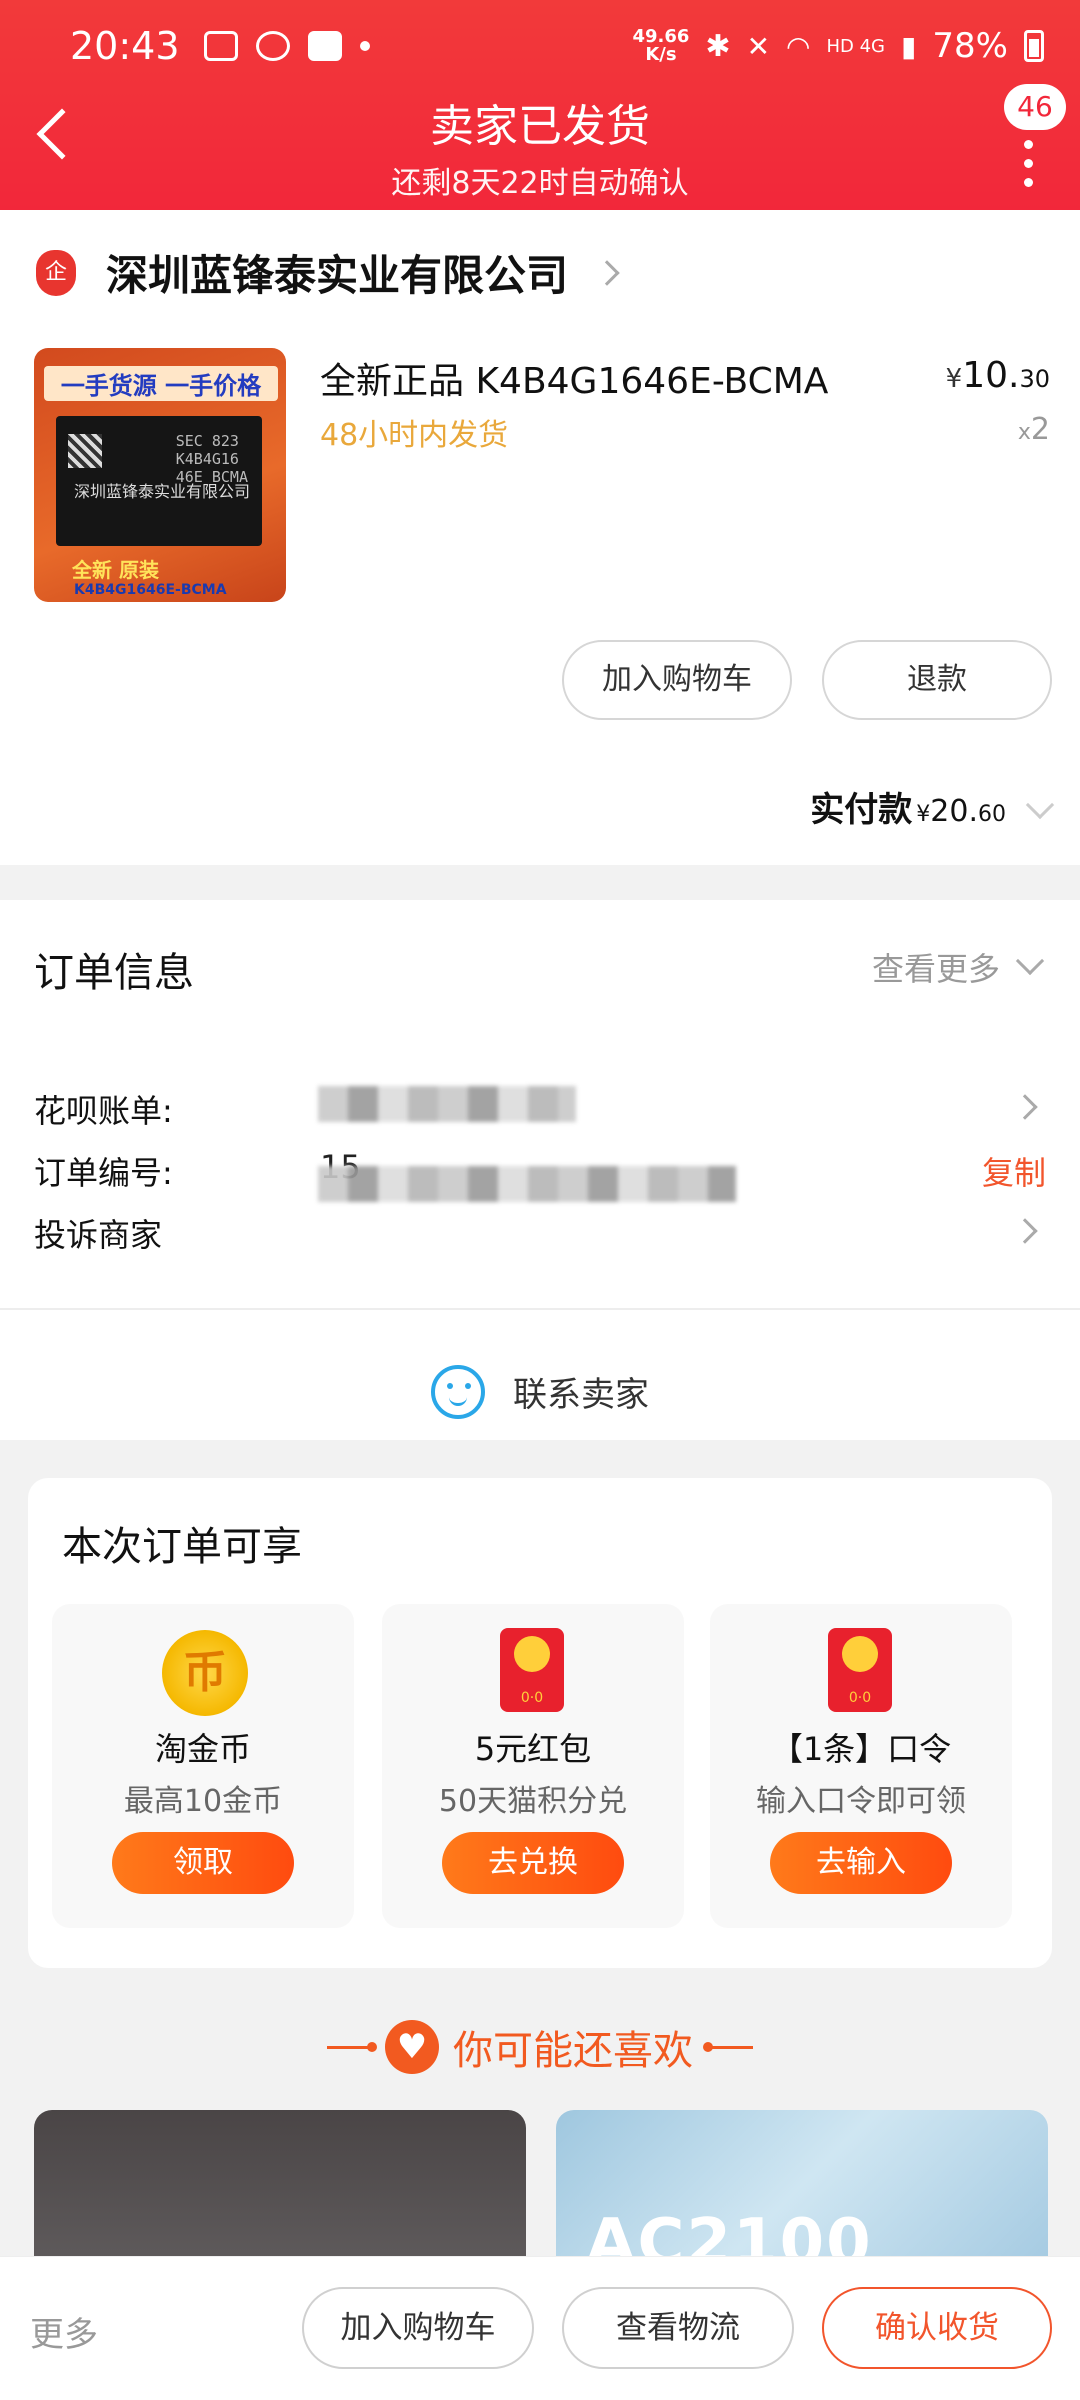 This screenshot has width=1080, height=2400. Describe the element at coordinates (447, 1104) in the screenshot. I see `huabei-bill-value-redacted` at that location.